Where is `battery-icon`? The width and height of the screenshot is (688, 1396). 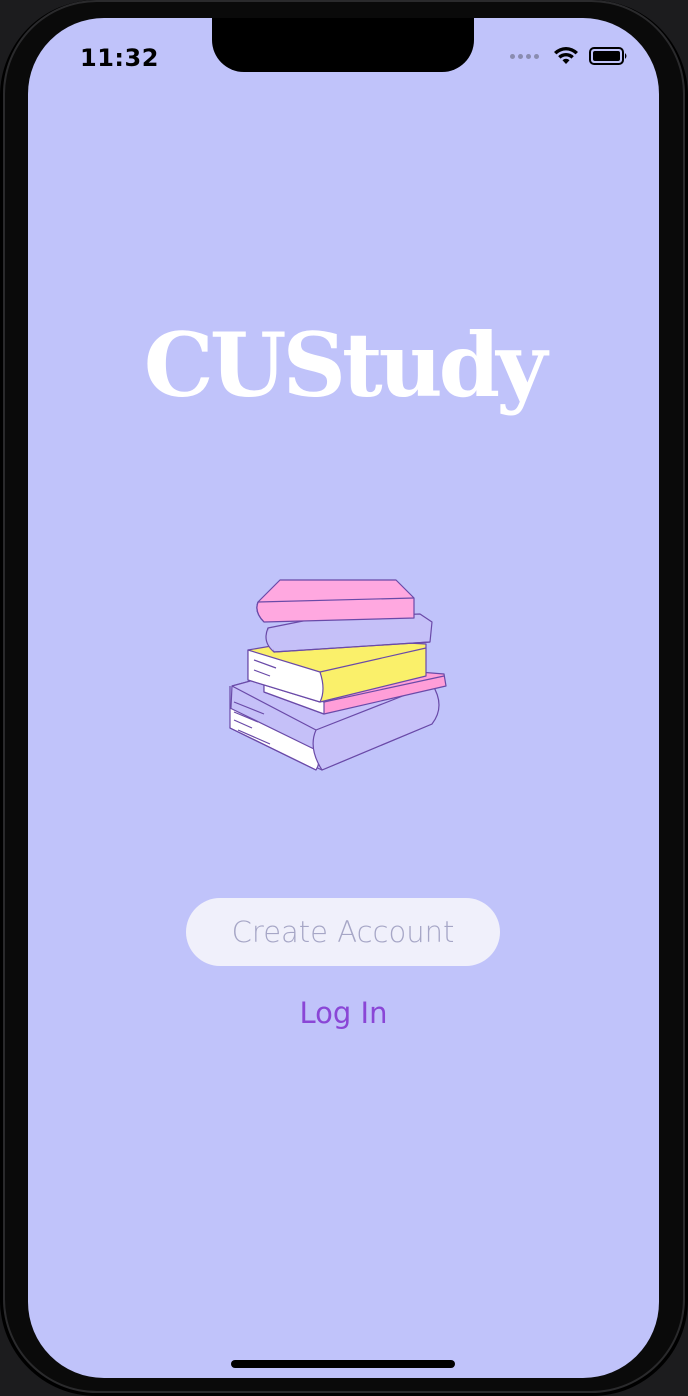 battery-icon is located at coordinates (608, 56).